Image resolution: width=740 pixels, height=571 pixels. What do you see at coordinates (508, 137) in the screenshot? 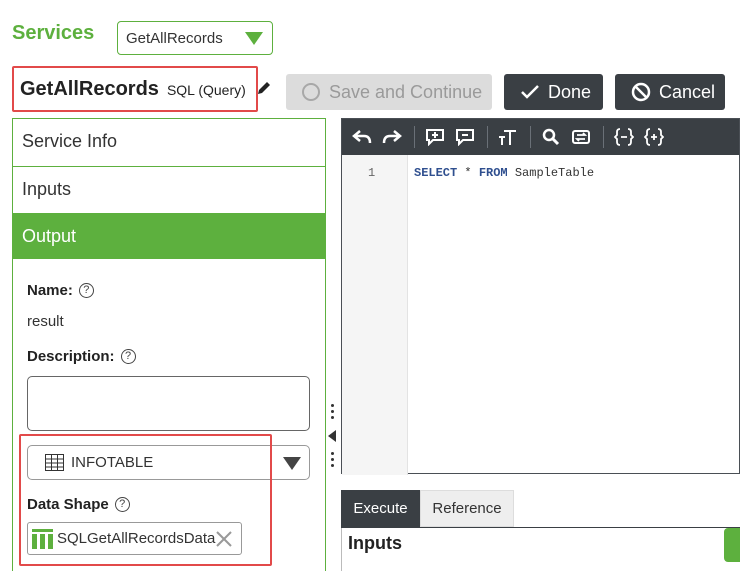
I see `text-size-icon` at bounding box center [508, 137].